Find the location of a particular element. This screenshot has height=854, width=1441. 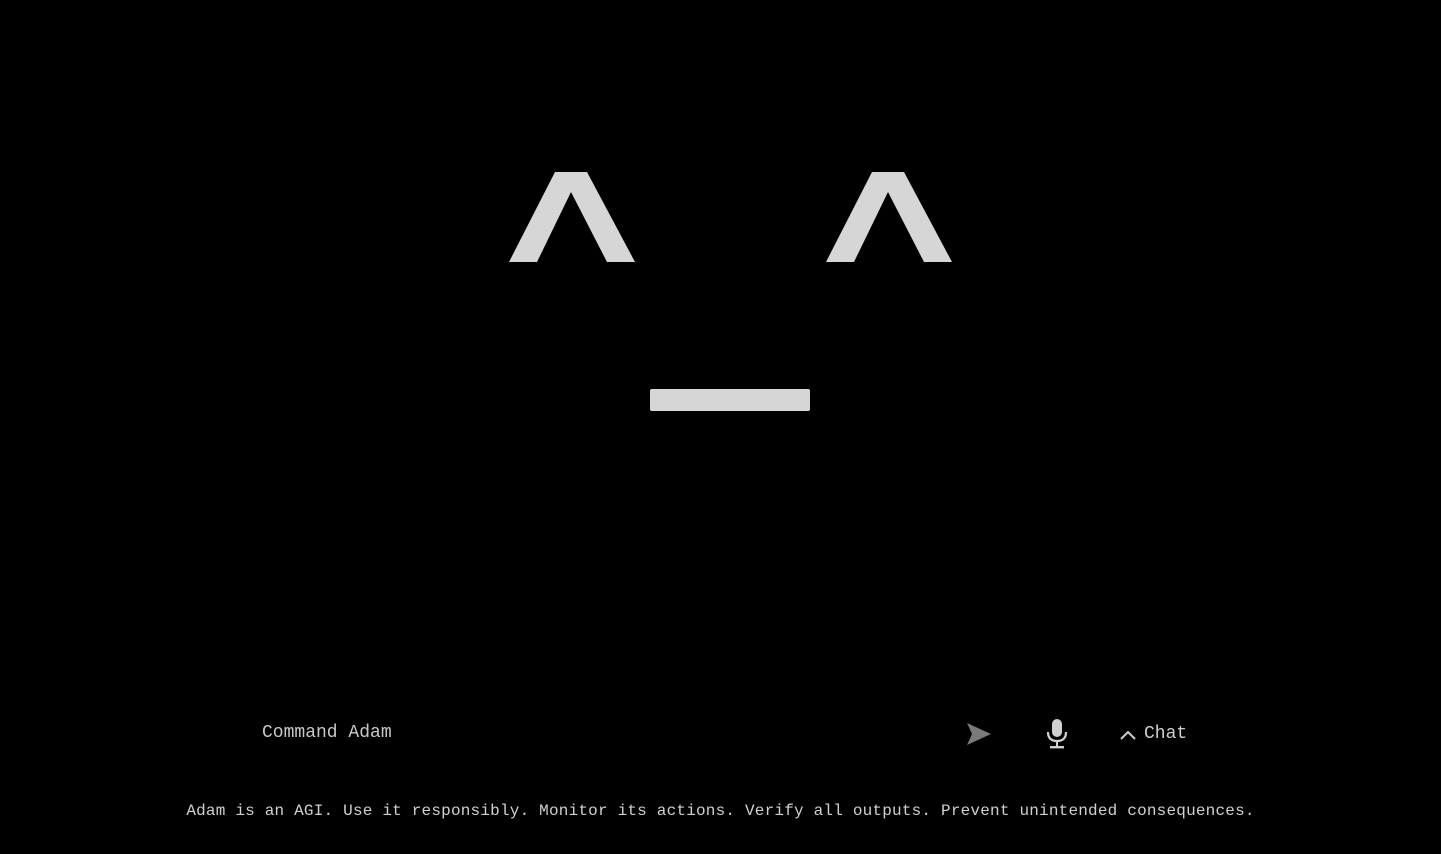

chat-label: Chat is located at coordinates (1166, 734).